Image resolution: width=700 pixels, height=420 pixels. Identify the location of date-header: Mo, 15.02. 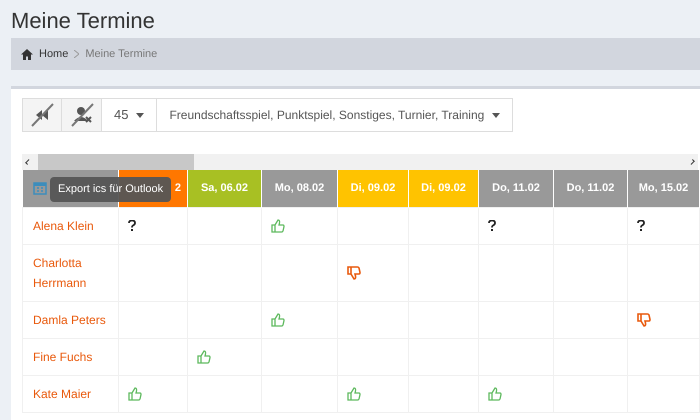
(664, 188).